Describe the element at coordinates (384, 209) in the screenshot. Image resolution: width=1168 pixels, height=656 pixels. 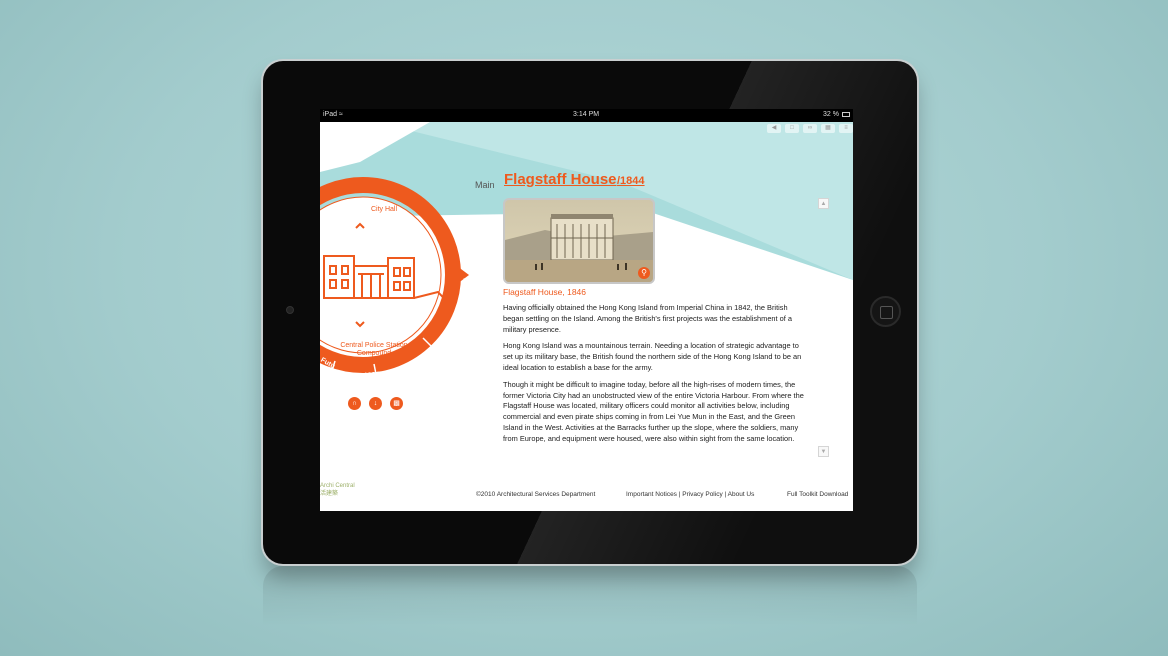
I see `nav-up-label: City Hall` at that location.